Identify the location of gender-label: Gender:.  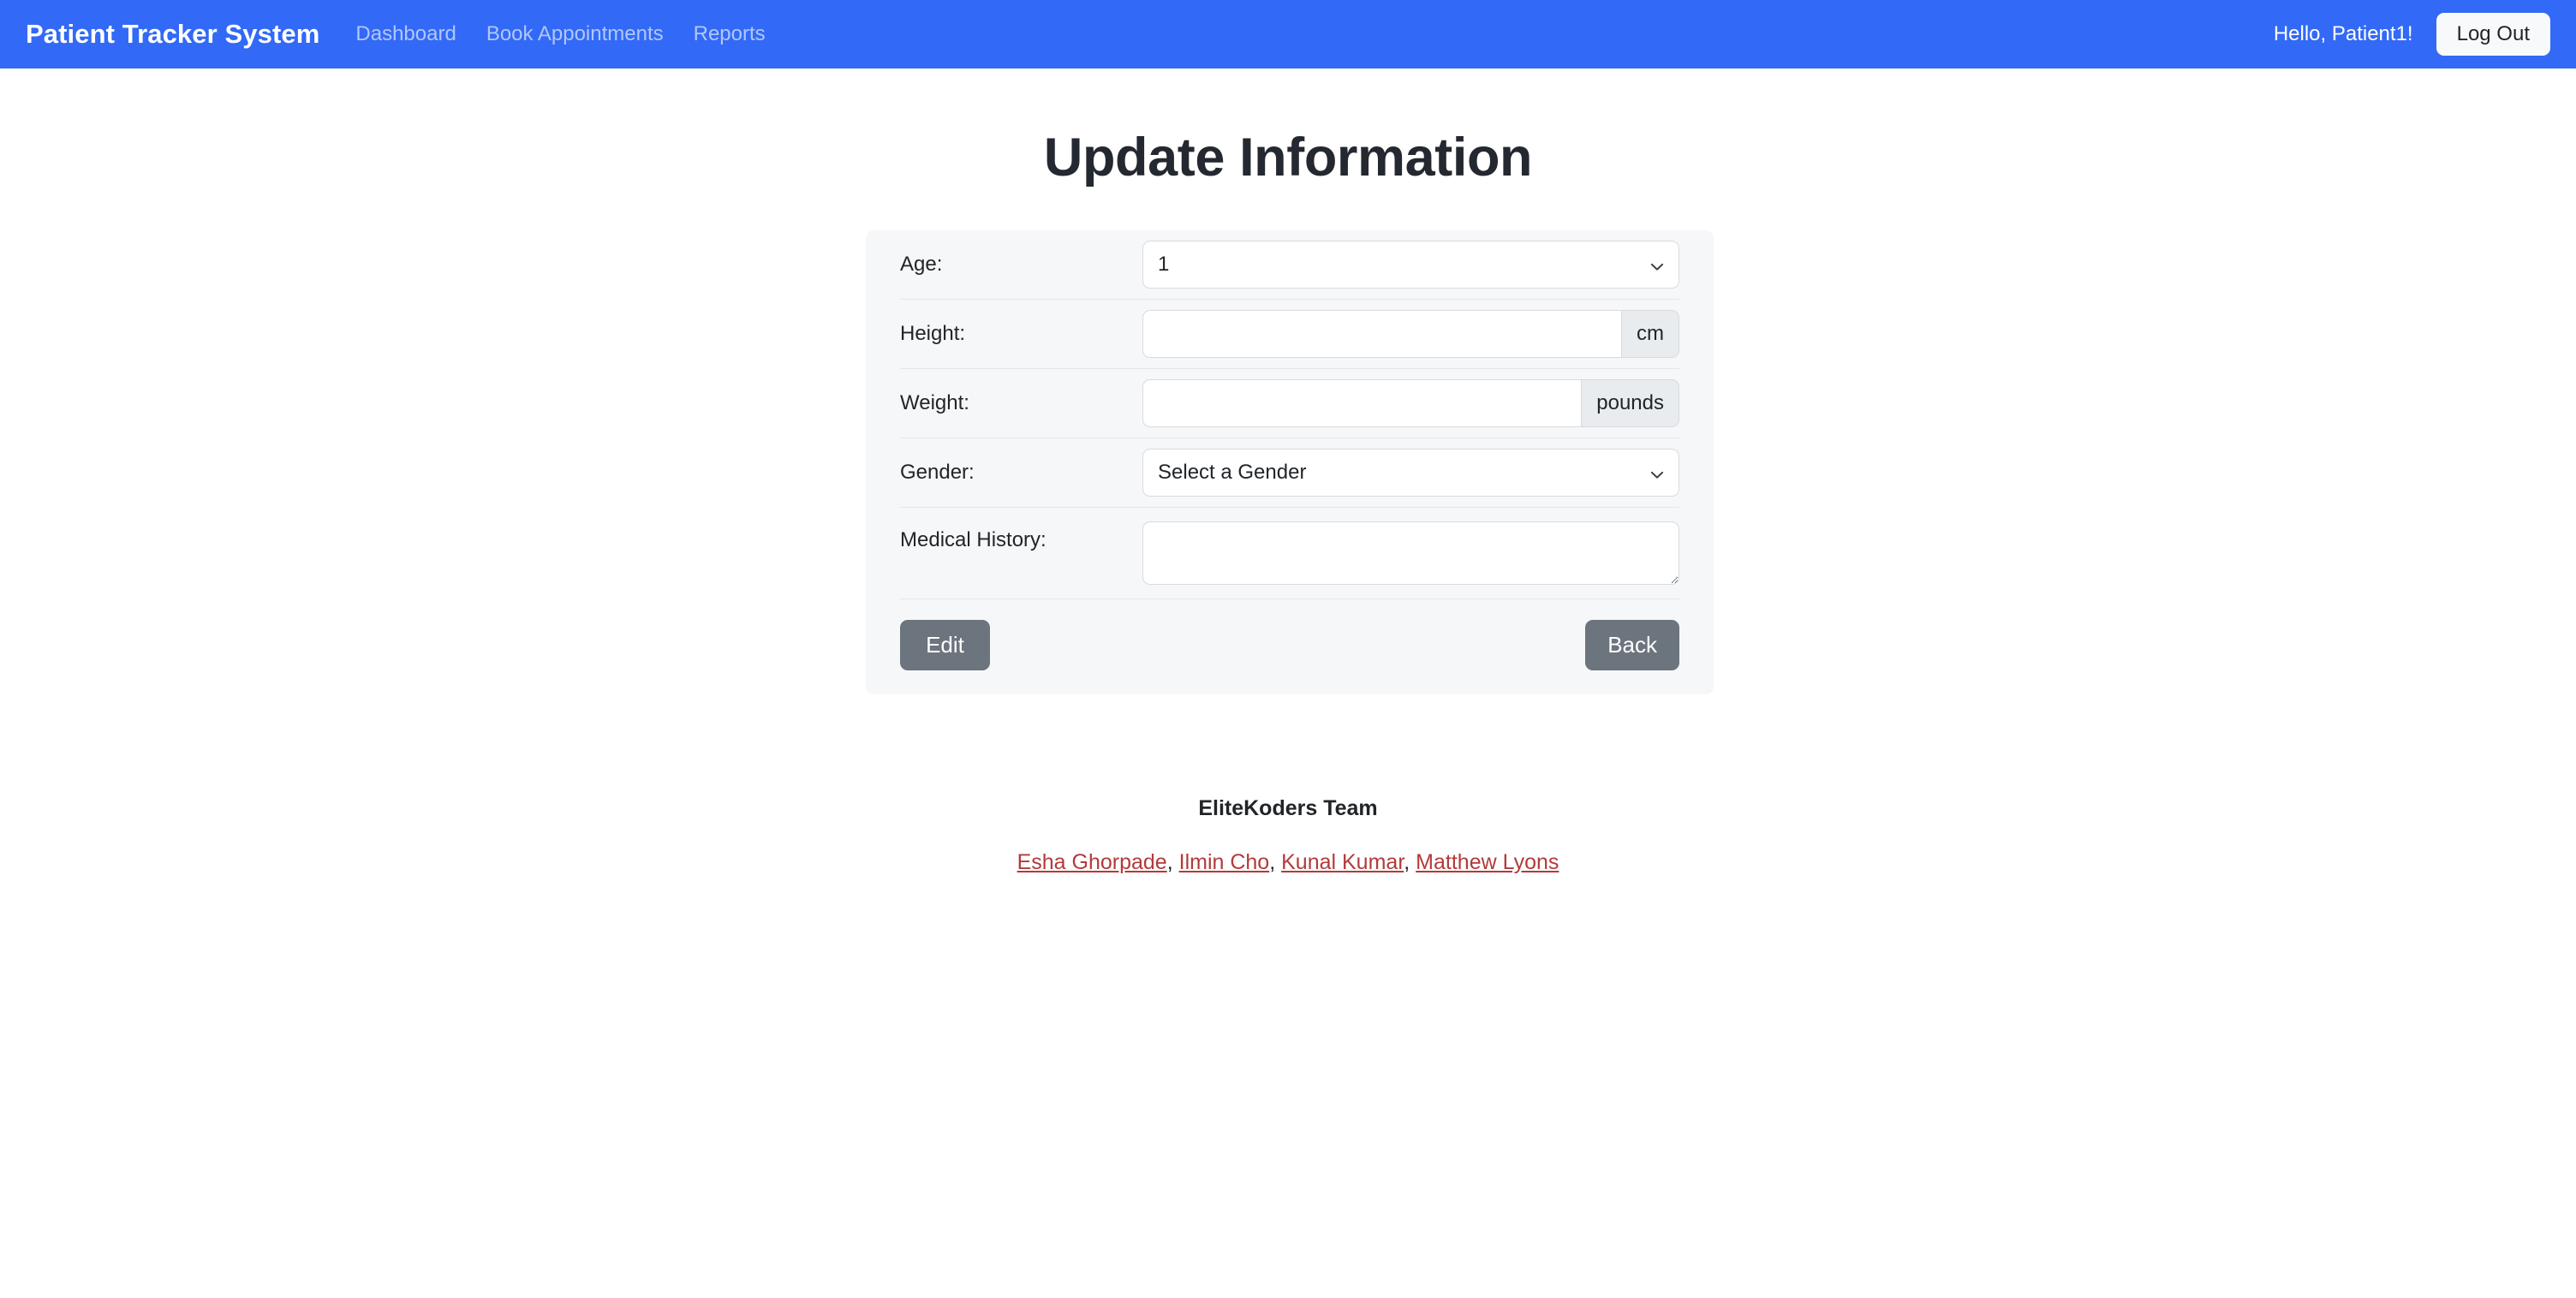
(938, 472).